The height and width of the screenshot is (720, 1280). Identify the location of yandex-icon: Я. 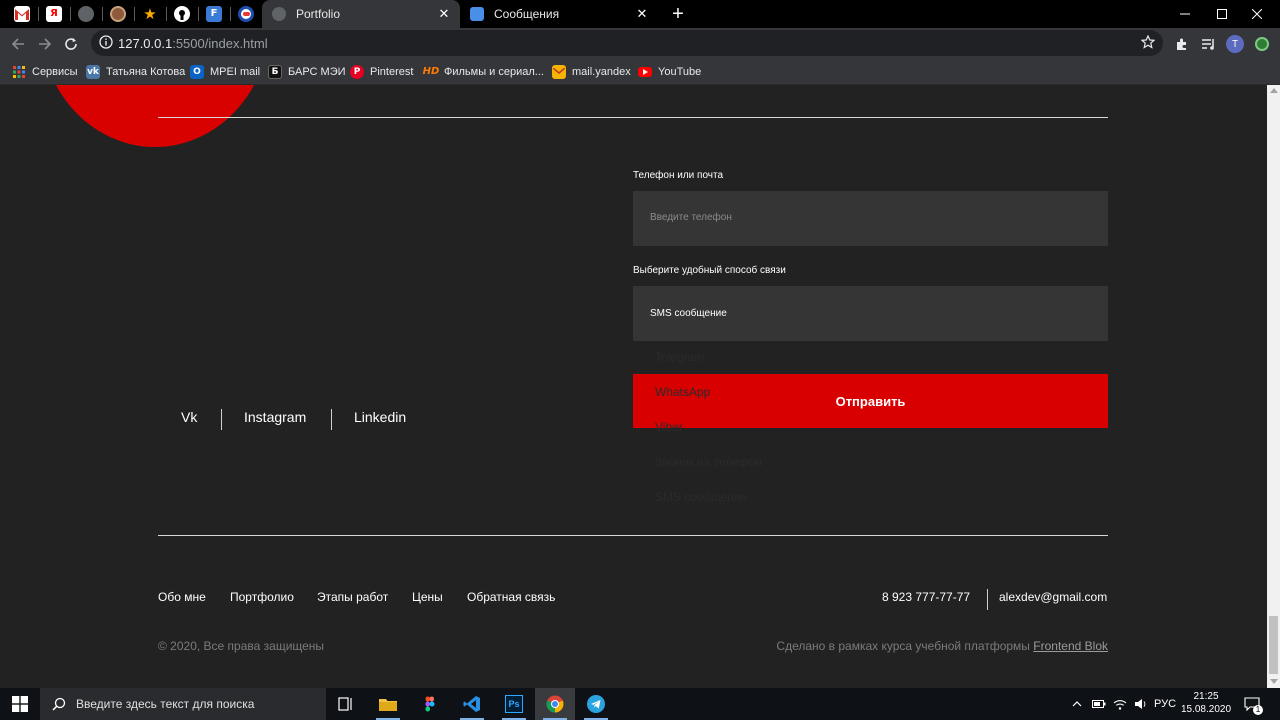
(54, 14).